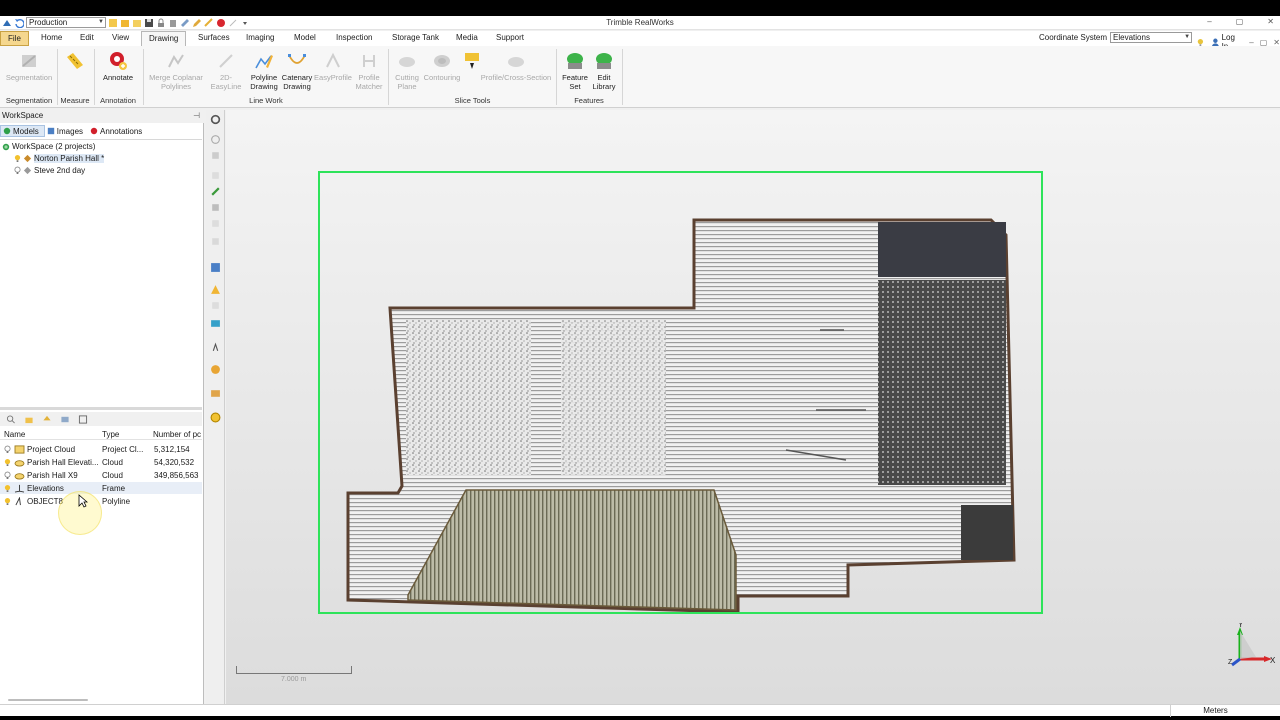 Image resolution: width=1280 pixels, height=720 pixels. I want to click on tab-home: Home, so click(51, 37).